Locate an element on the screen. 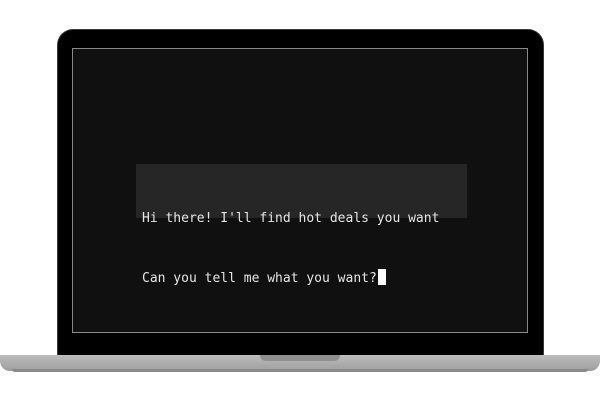 The height and width of the screenshot is (400, 600). laptop-opening-notch is located at coordinates (300, 358).